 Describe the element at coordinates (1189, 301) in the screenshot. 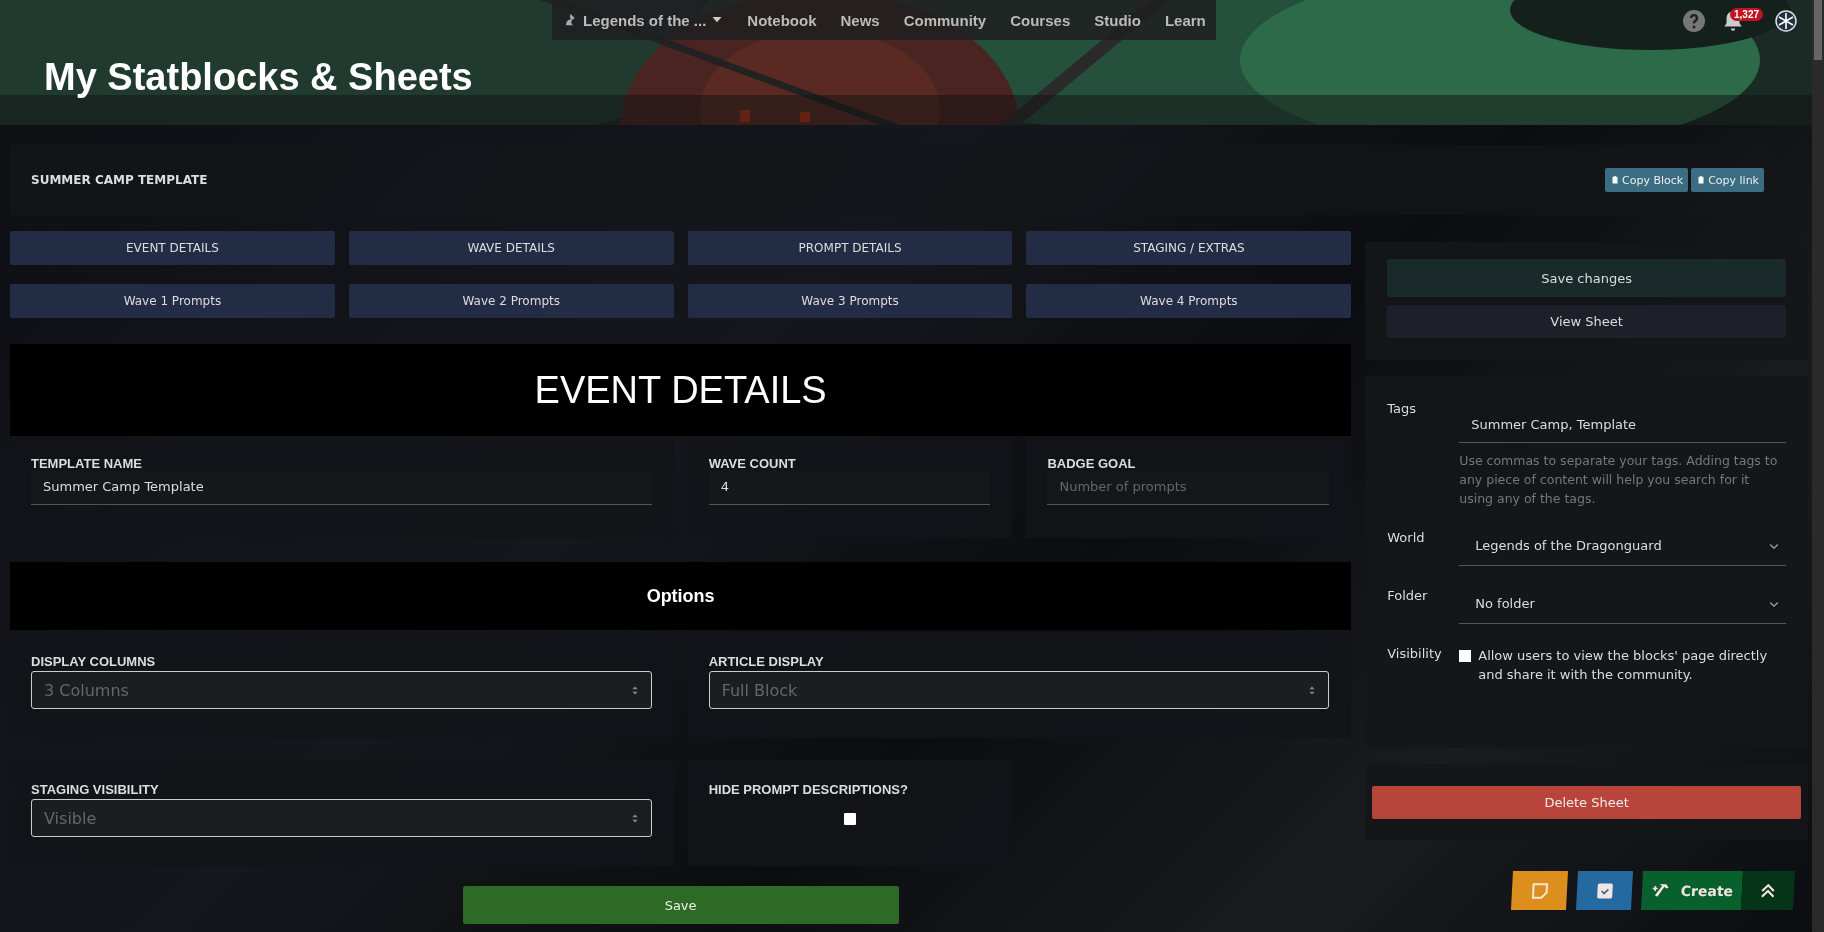

I see `section-tab: Wave 4 Prompts` at that location.